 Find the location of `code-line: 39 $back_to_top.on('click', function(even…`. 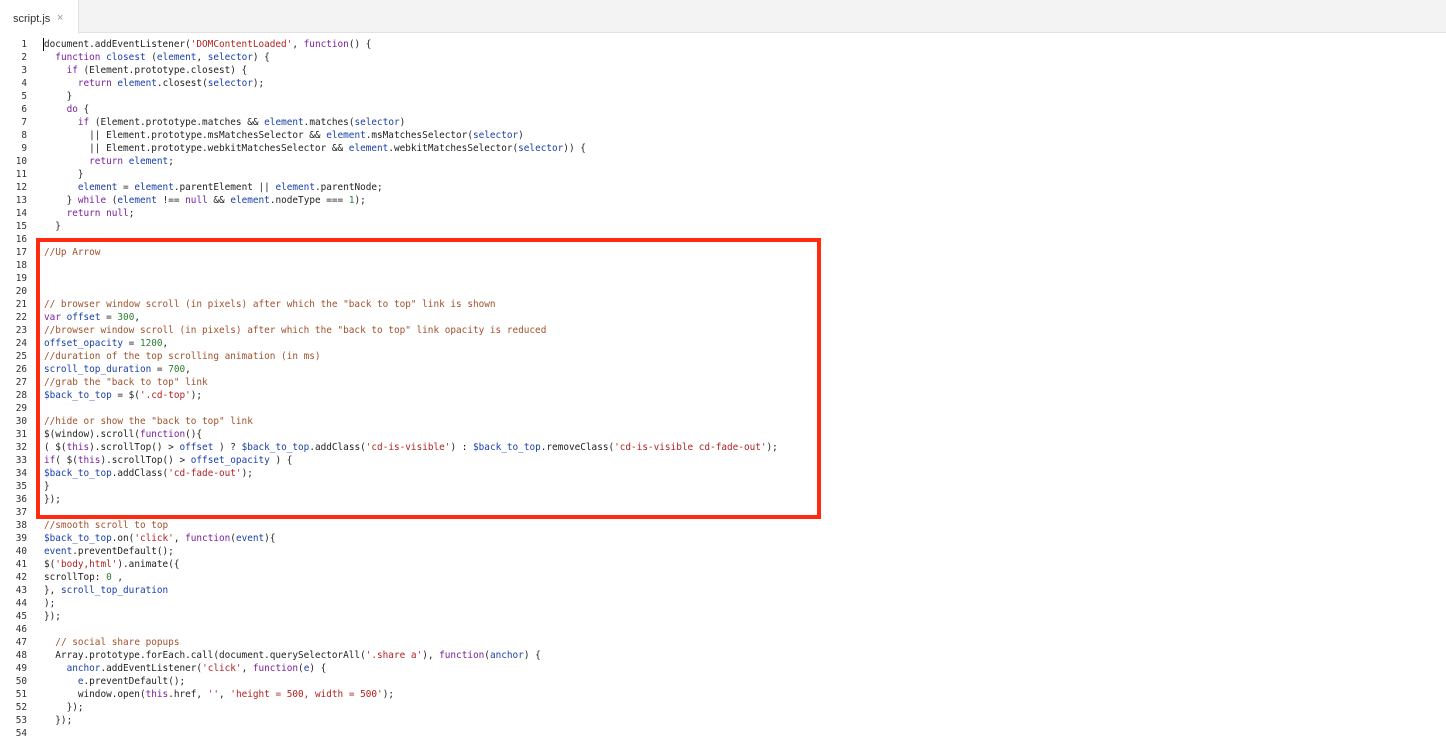

code-line: 39 $back_to_top.on('click', function(even… is located at coordinates (723, 538).